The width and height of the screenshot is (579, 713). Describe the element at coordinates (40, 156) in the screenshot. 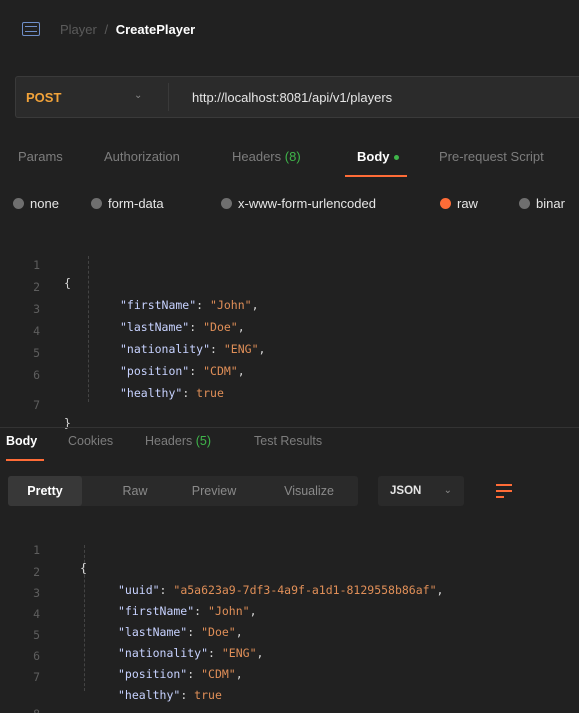

I see `tab-params: Params` at that location.